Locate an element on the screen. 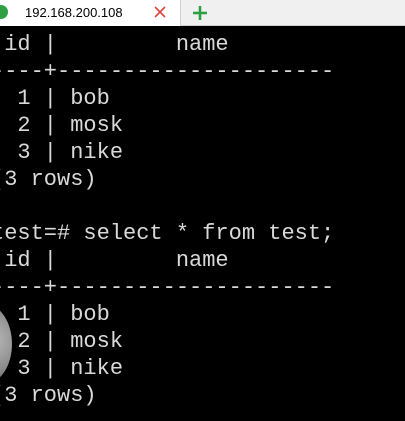 This screenshot has height=421, width=405. session-tab: 192.168.200.108 is located at coordinates (90, 13).